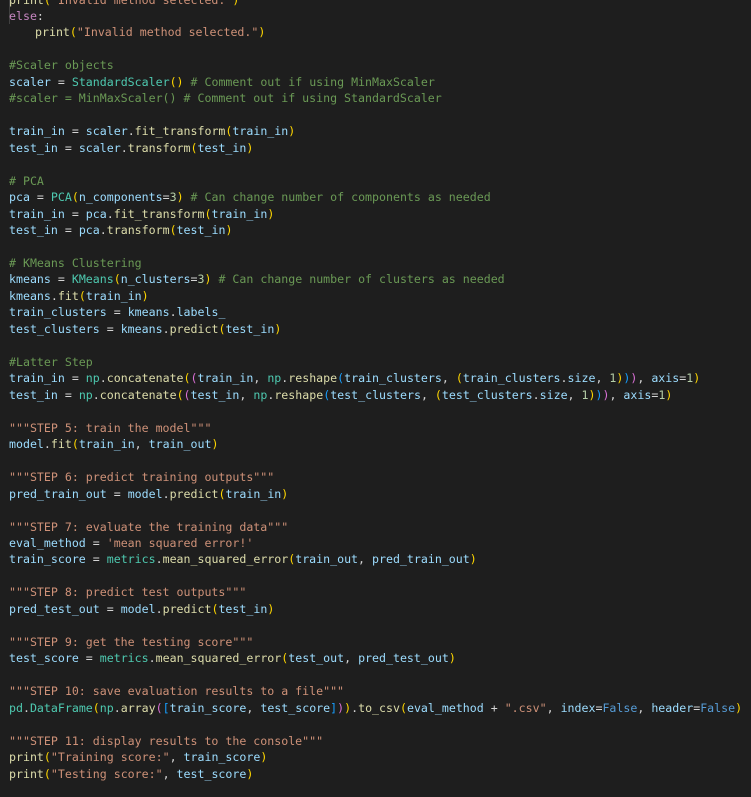  Describe the element at coordinates (375, 543) in the screenshot. I see `code-line: eval_method = 'mean squared error!'` at that location.